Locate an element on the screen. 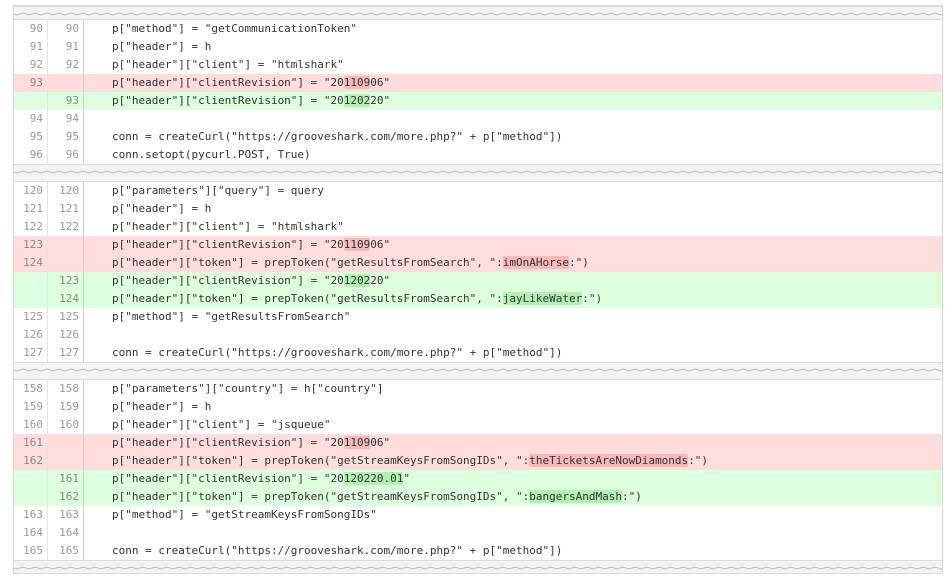 The height and width of the screenshot is (585, 950). changed-token: 1202 is located at coordinates (357, 100).